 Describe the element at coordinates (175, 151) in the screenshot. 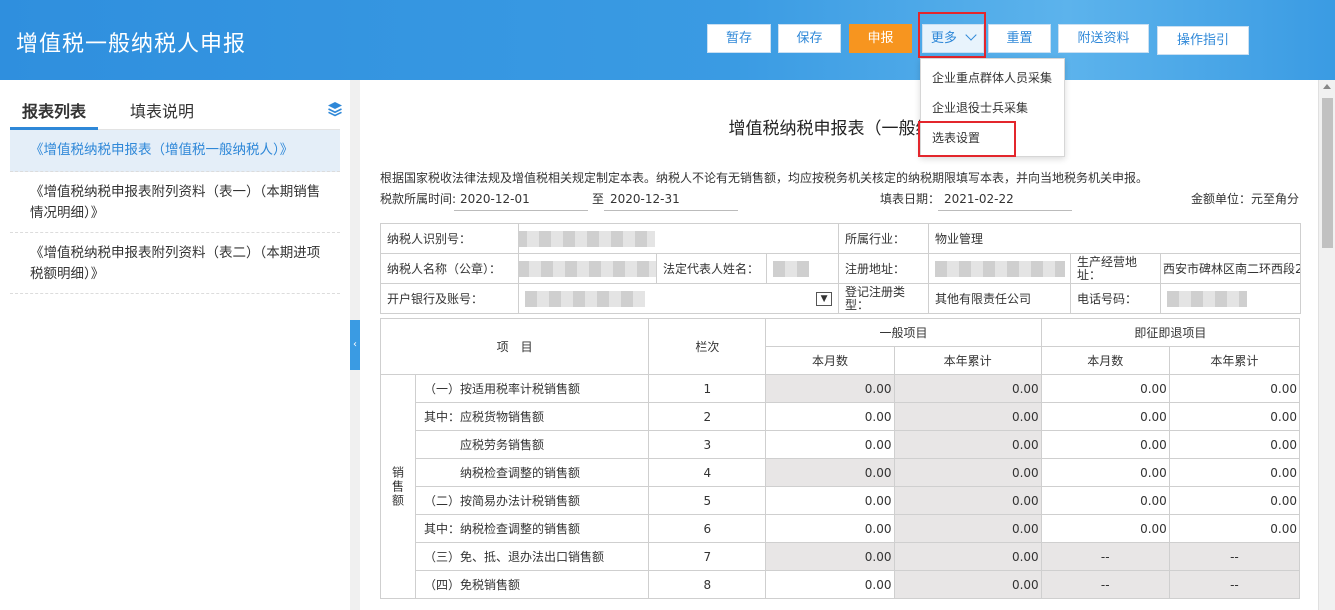

I see `sidebar-item-main-form: 《增值税纳税申报表（增值税一般纳税人）》` at that location.